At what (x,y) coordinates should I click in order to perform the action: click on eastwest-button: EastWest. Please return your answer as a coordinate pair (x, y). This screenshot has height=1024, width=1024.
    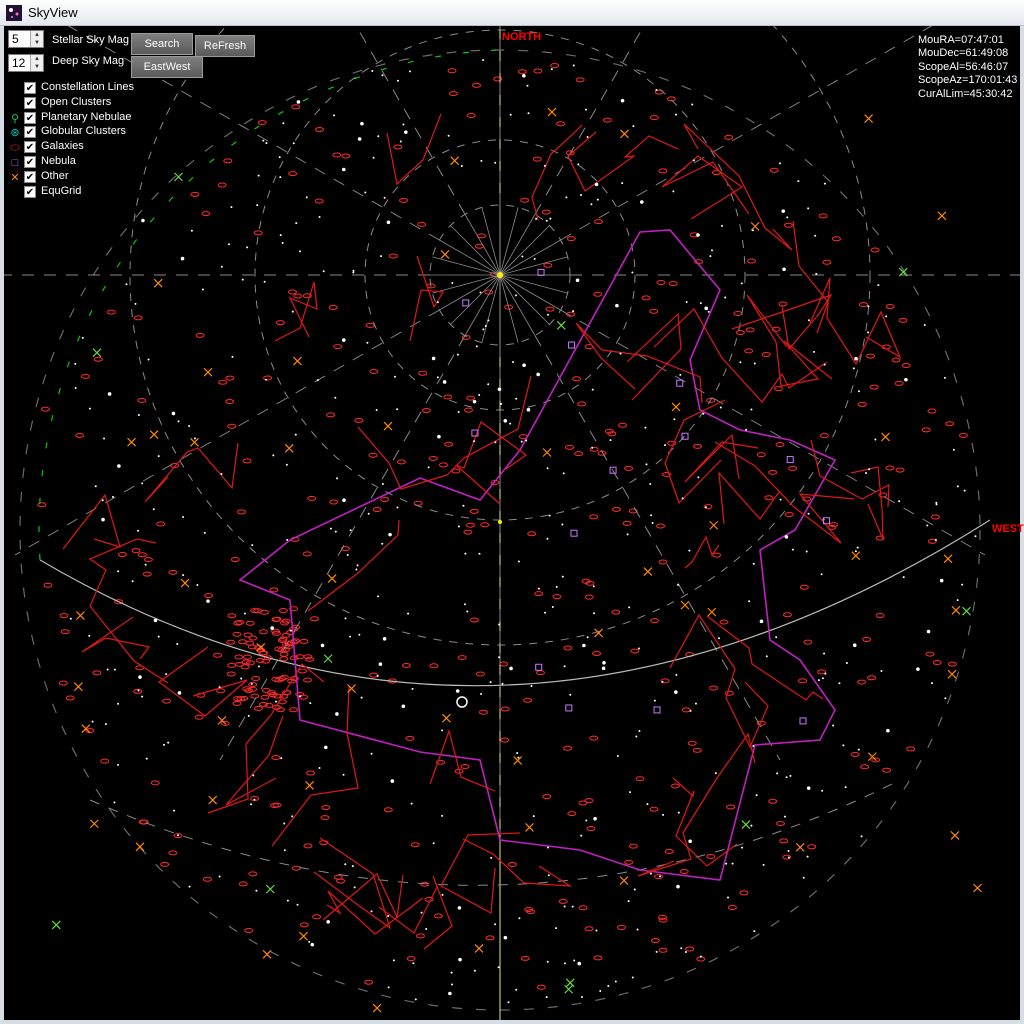
    Looking at the image, I should click on (167, 67).